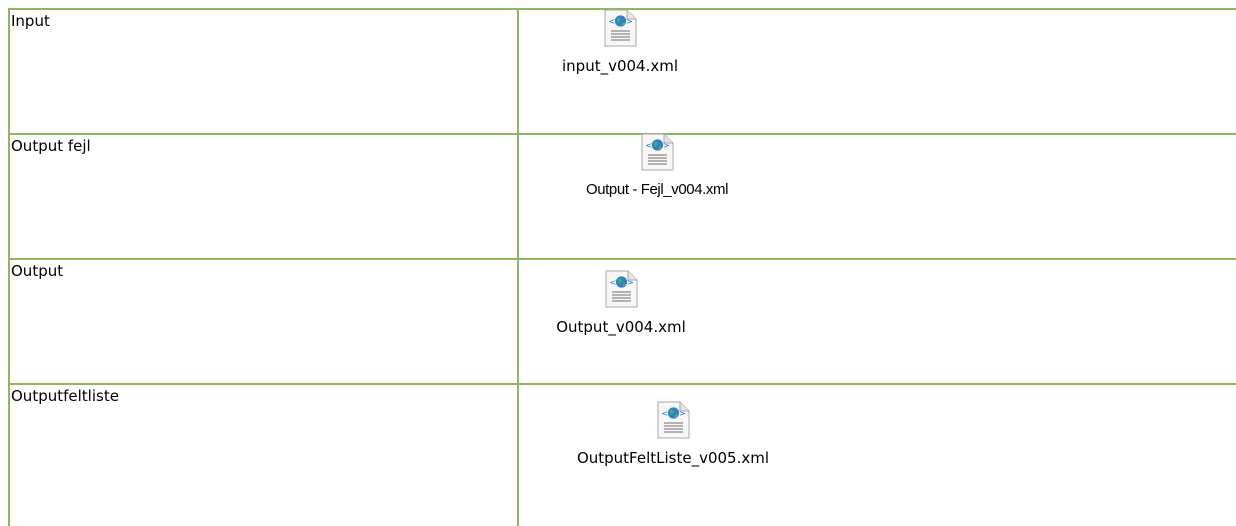 The width and height of the screenshot is (1236, 526). Describe the element at coordinates (620, 66) in the screenshot. I see `attachment-filename: input_v004.xml` at that location.